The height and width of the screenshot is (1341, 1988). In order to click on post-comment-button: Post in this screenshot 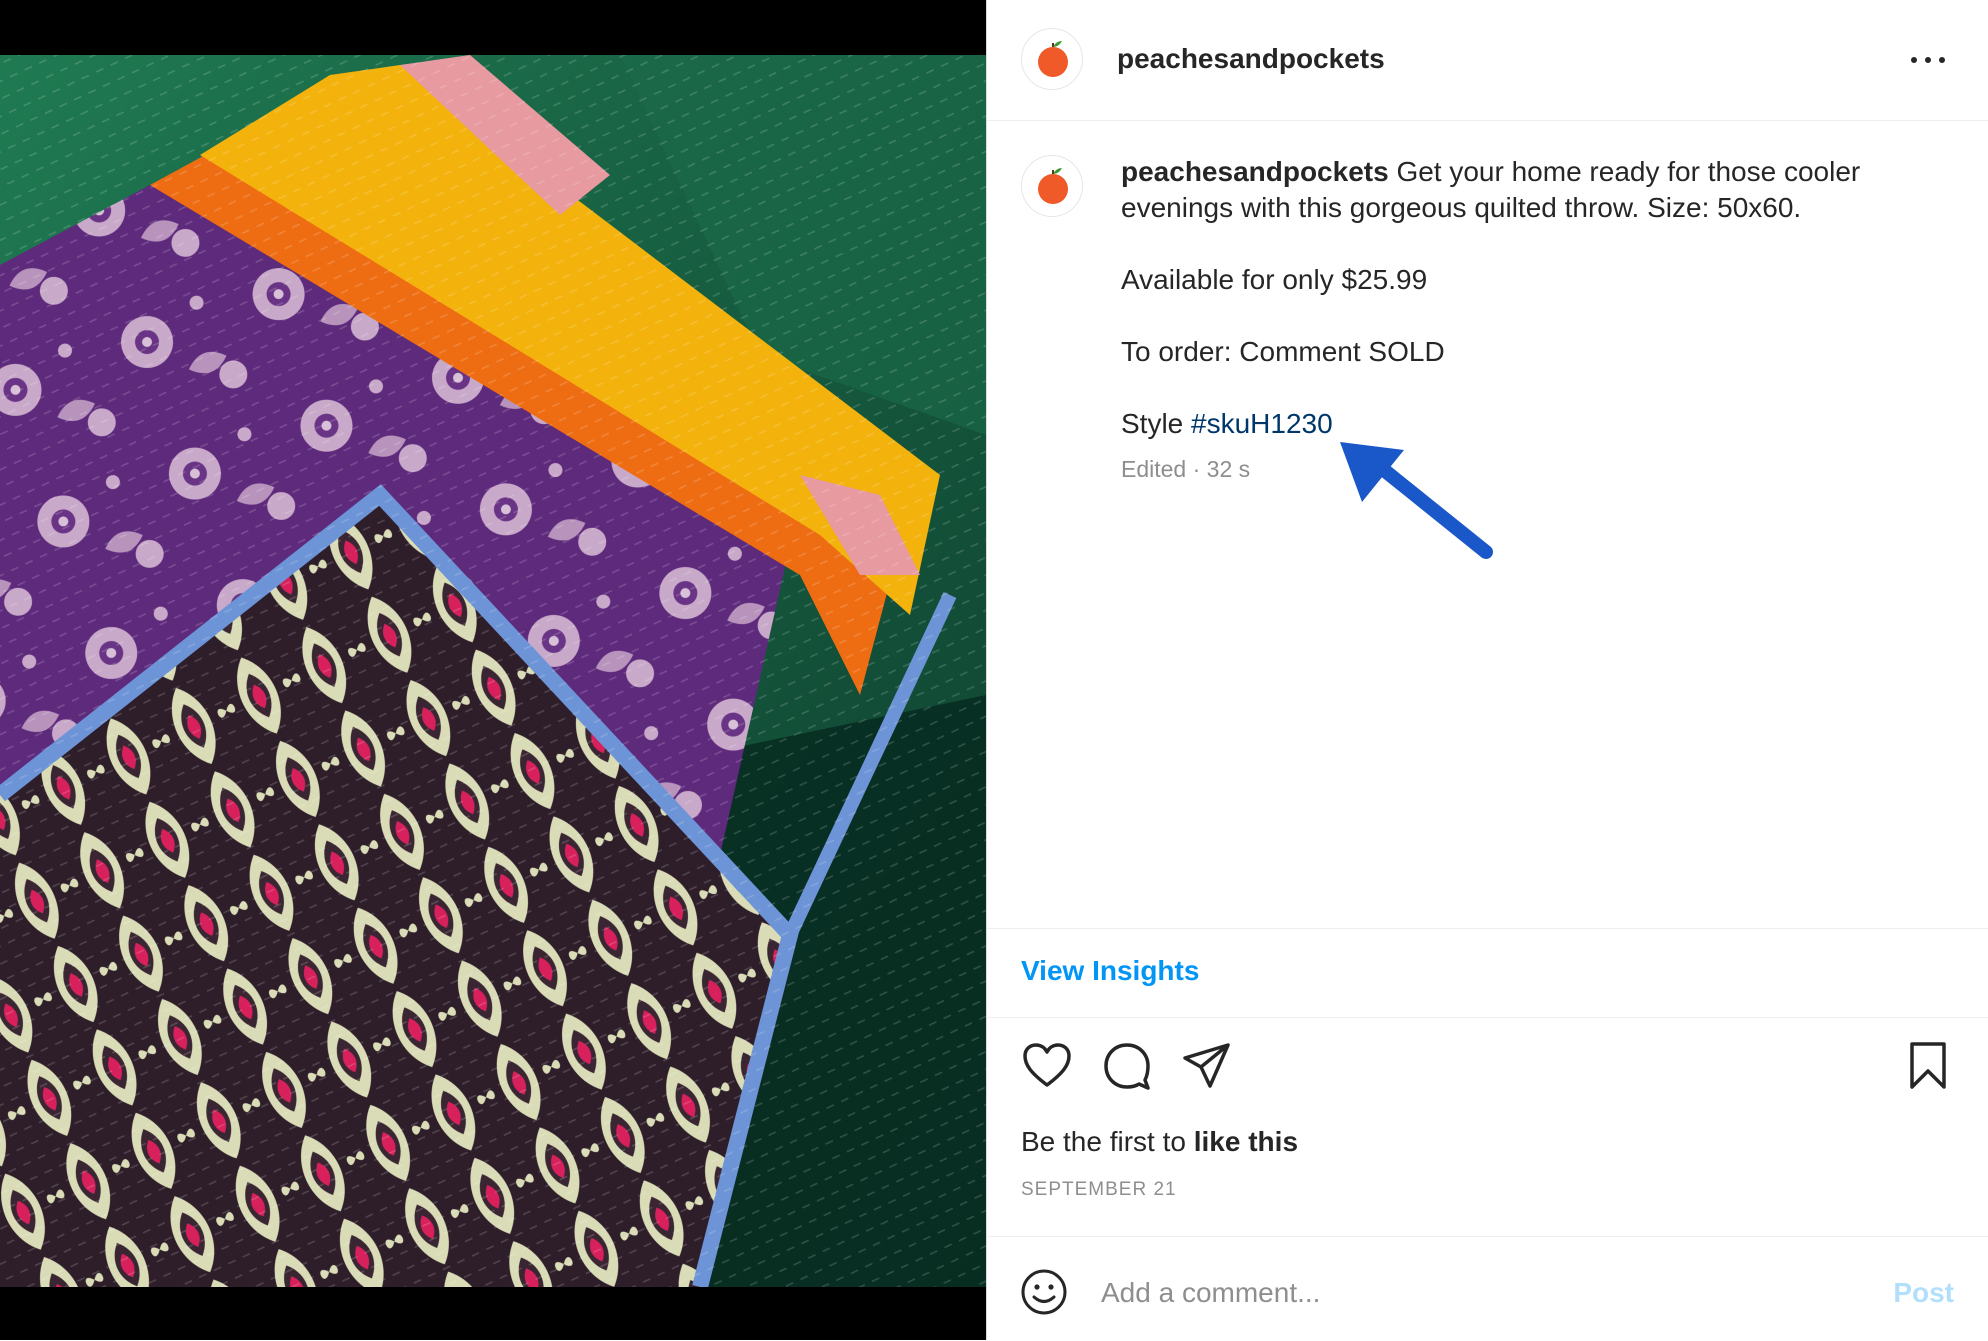, I will do `click(1923, 1293)`.